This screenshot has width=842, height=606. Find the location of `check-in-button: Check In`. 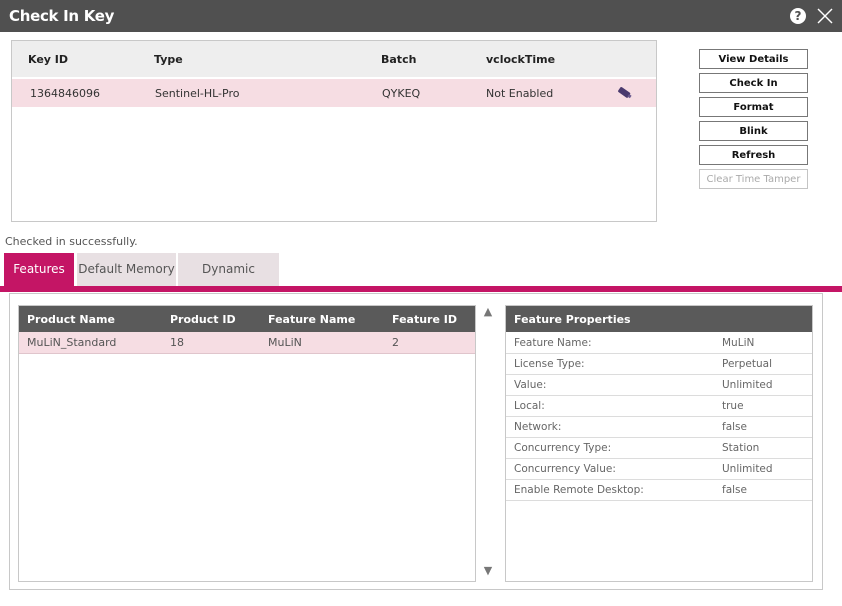

check-in-button: Check In is located at coordinates (753, 83).